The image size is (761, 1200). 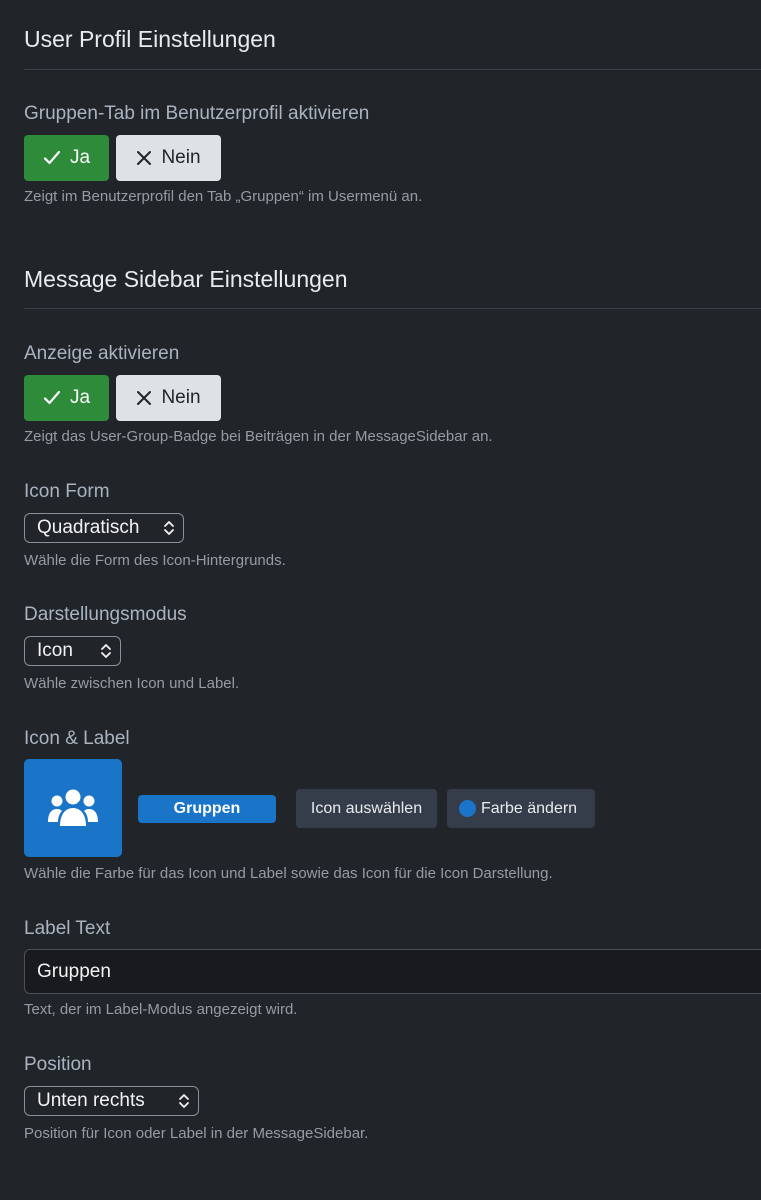 I want to click on display-yes-label: Ja, so click(x=80, y=397).